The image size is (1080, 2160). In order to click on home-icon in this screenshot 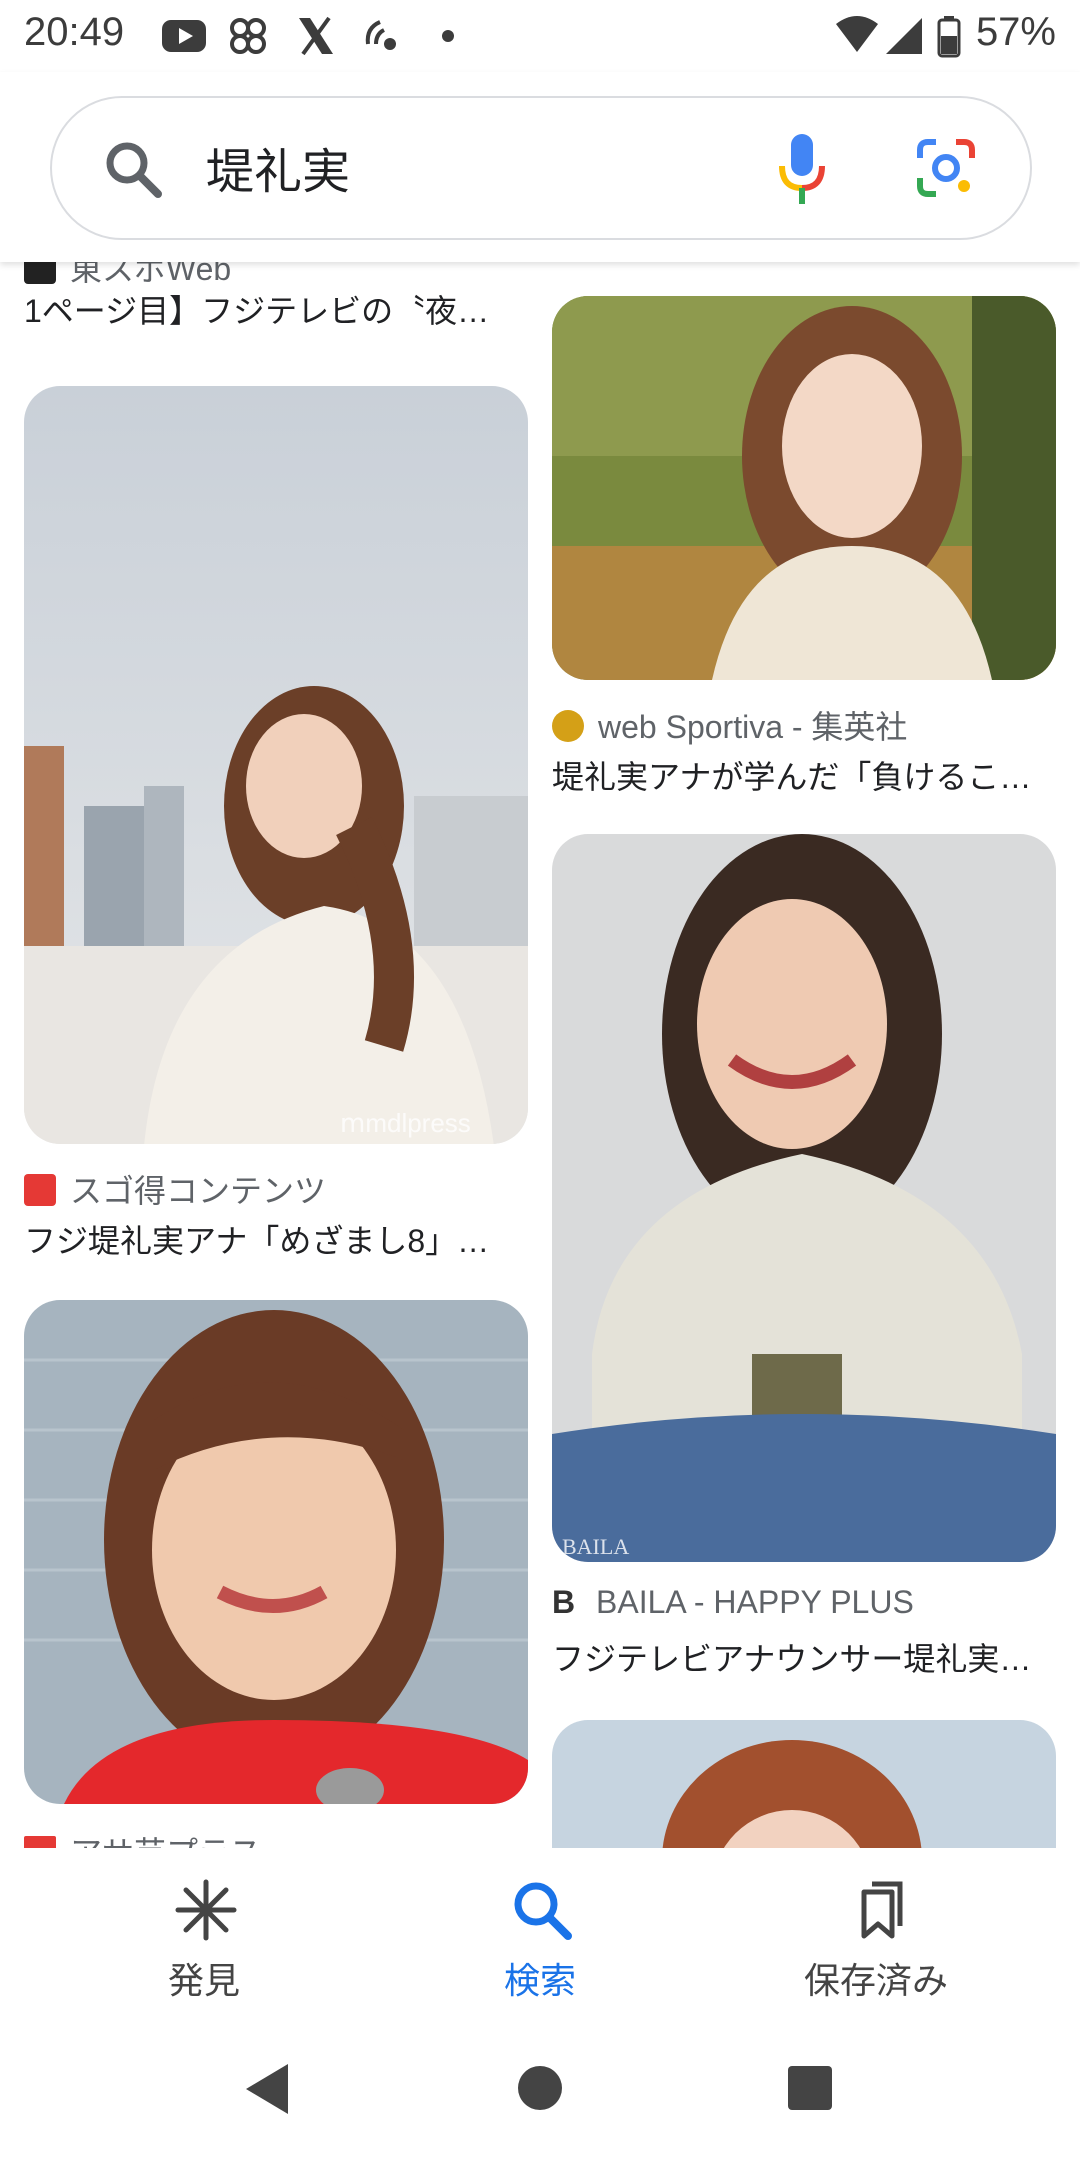, I will do `click(540, 2088)`.